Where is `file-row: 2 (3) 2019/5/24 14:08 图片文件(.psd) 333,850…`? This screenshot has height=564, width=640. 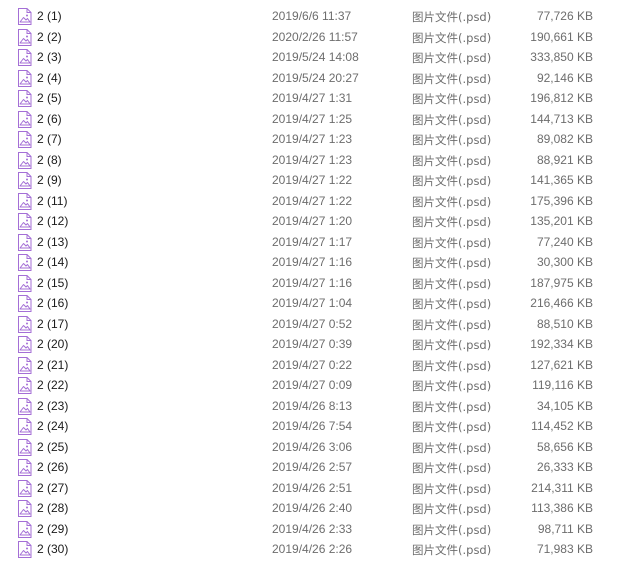 file-row: 2 (3) 2019/5/24 14:08 图片文件(.psd) 333,850… is located at coordinates (320, 57).